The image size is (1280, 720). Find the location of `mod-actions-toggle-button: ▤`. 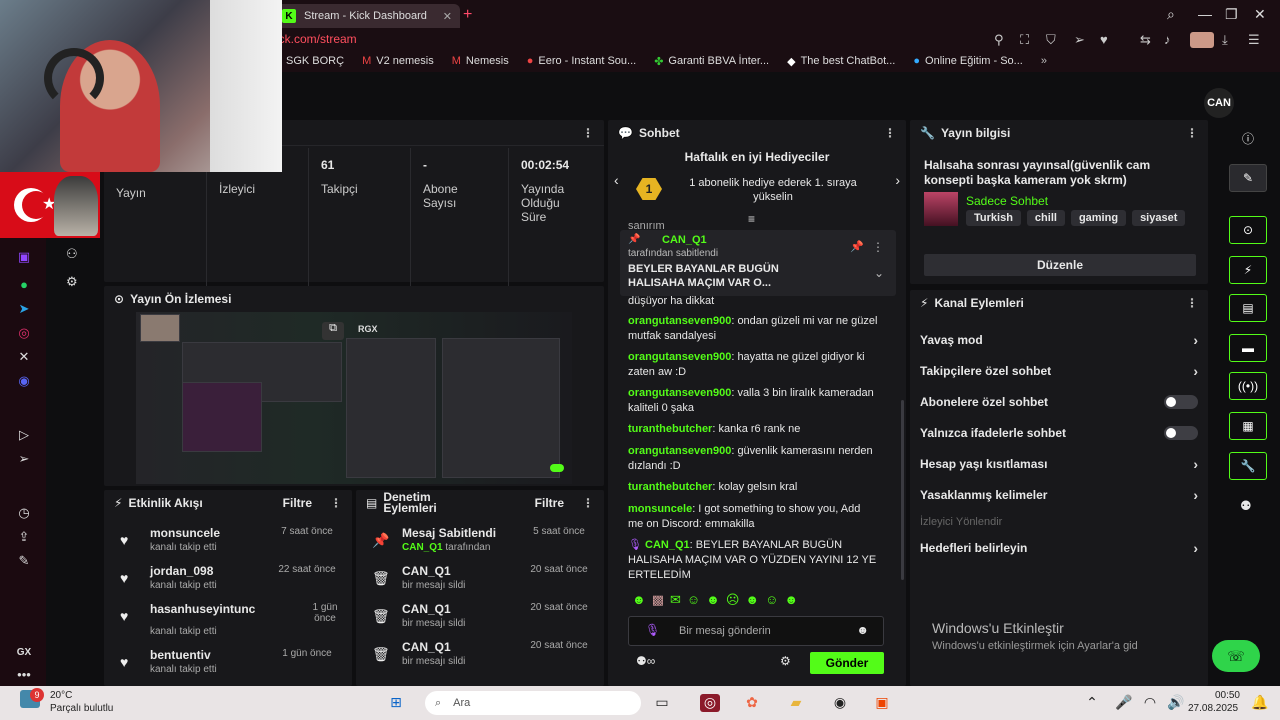

mod-actions-toggle-button: ▤ is located at coordinates (1248, 308).